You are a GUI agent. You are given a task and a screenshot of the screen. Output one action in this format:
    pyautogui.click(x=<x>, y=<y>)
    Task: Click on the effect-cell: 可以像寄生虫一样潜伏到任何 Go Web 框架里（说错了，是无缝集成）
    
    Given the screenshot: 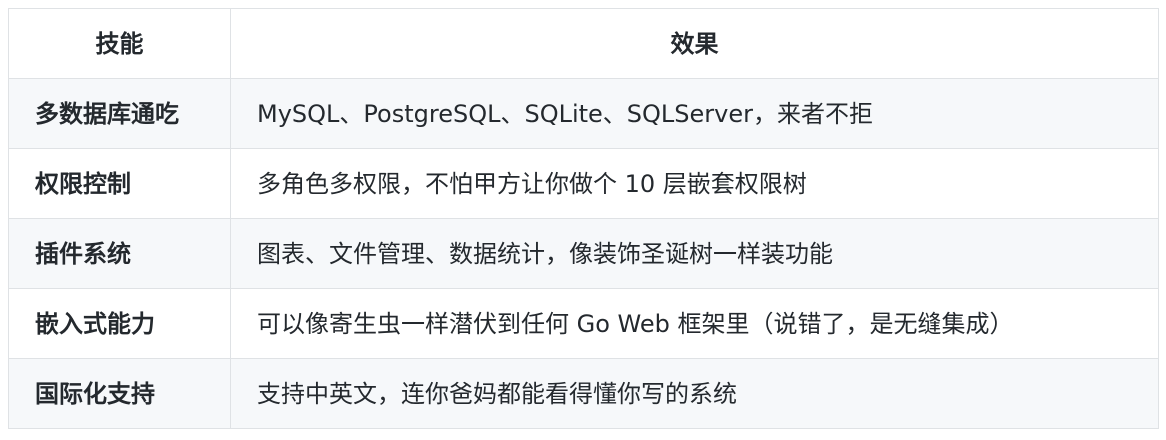 What is the action you would take?
    pyautogui.click(x=694, y=323)
    